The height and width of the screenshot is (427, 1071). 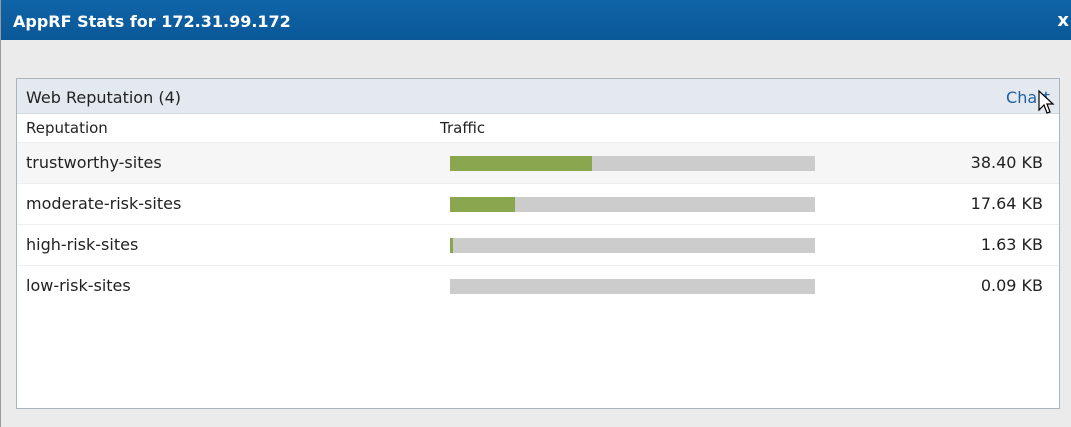 What do you see at coordinates (1063, 20) in the screenshot?
I see `close-icon: x` at bounding box center [1063, 20].